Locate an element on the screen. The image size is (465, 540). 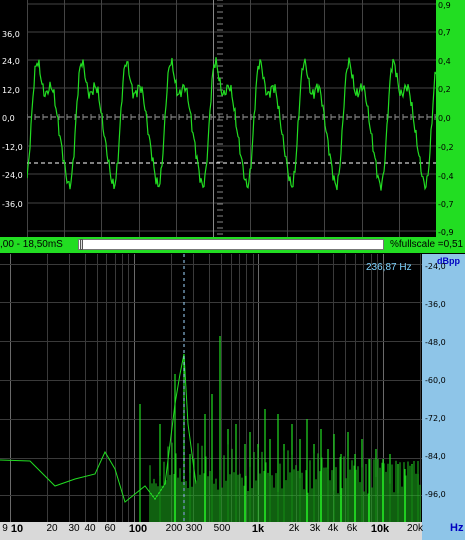
scope-right-tick-label: -0,9 is located at coordinates (446, 232).